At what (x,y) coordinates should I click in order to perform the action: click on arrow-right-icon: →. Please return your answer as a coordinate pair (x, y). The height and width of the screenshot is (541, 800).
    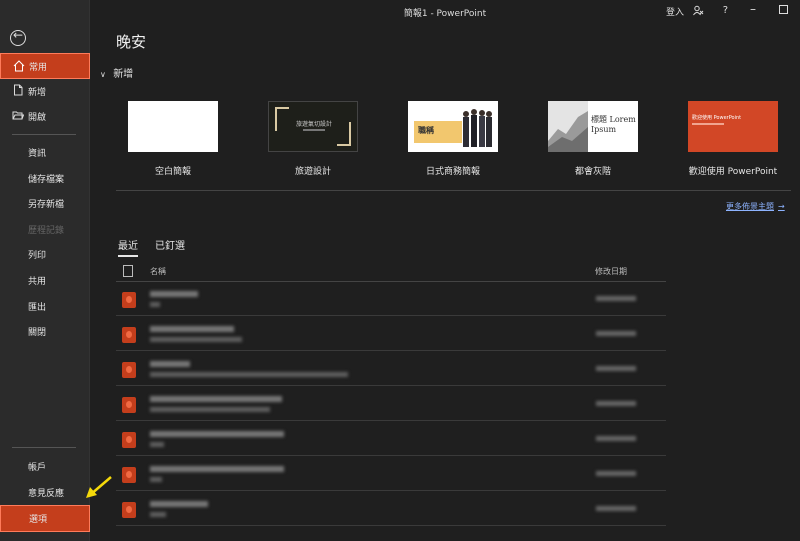
    Looking at the image, I should click on (781, 206).